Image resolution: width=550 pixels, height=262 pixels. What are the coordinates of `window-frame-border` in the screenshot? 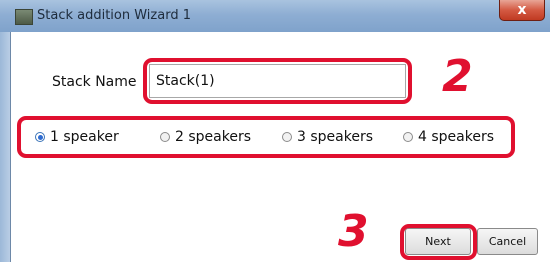 It's located at (10, 147).